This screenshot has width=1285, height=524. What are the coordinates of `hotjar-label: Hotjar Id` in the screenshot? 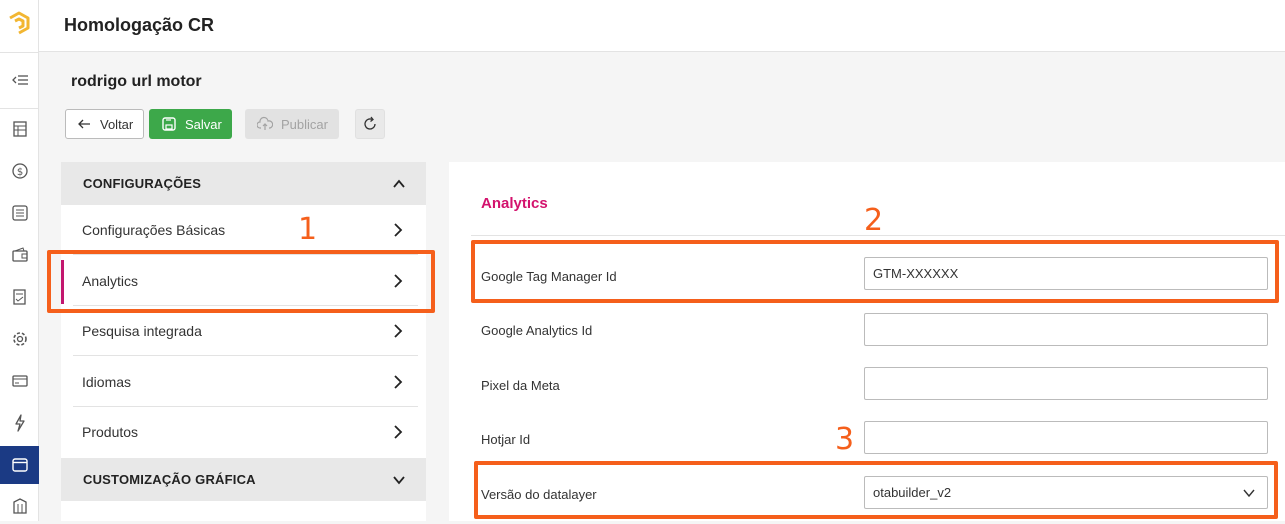 It's located at (506, 439).